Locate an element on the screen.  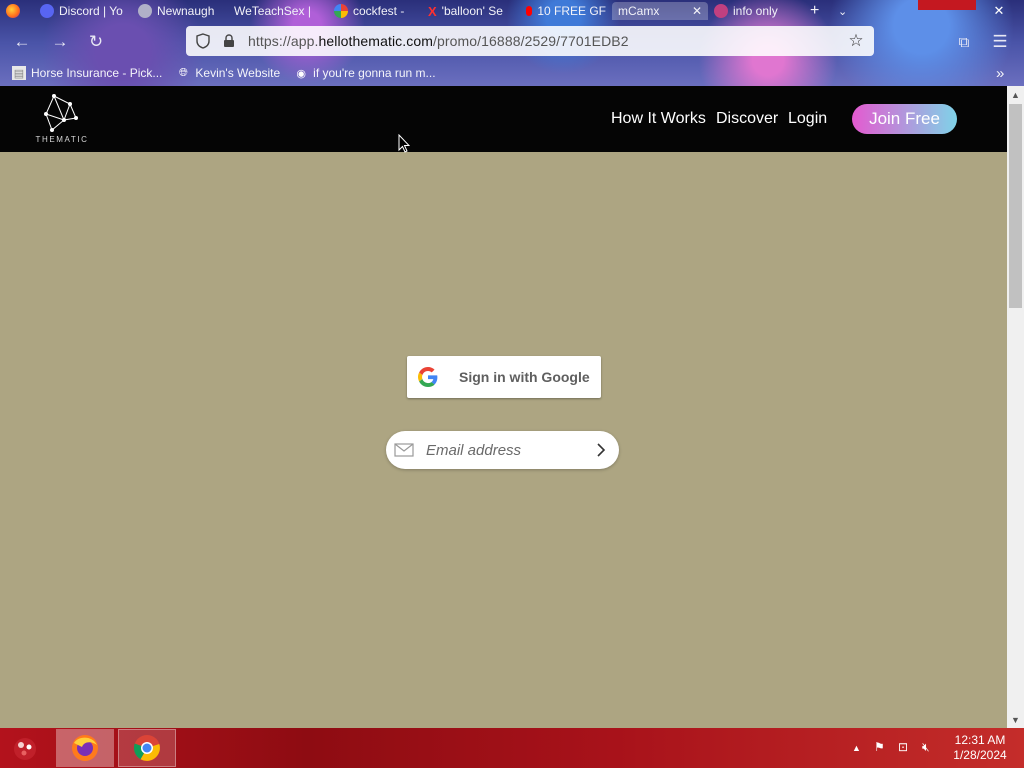
tab-cockfest: cockfest - is located at coordinates (375, 11).